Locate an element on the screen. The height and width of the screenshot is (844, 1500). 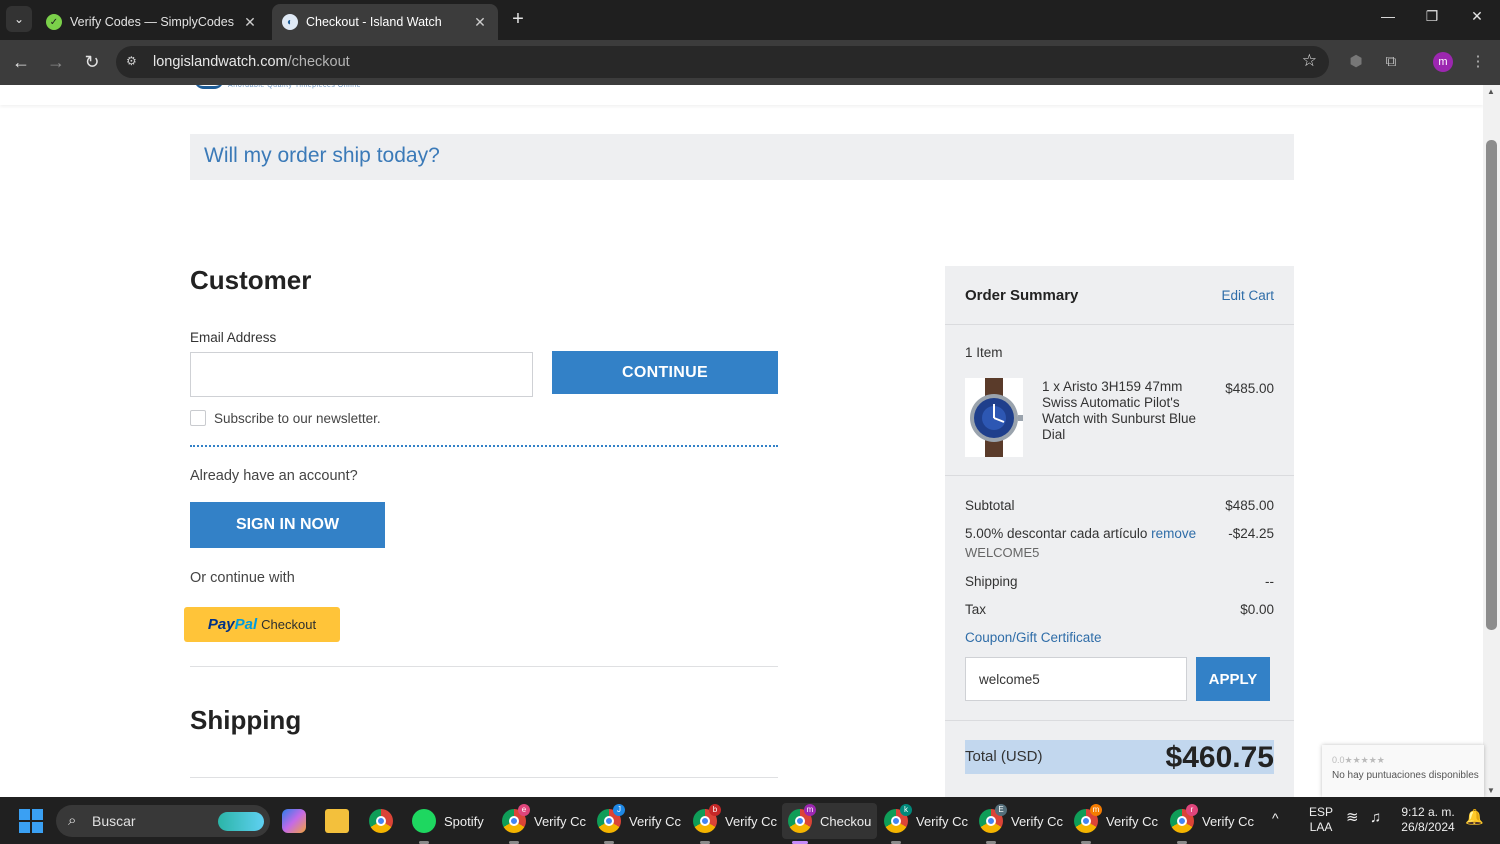
copilot-app is located at coordinates (298, 821).